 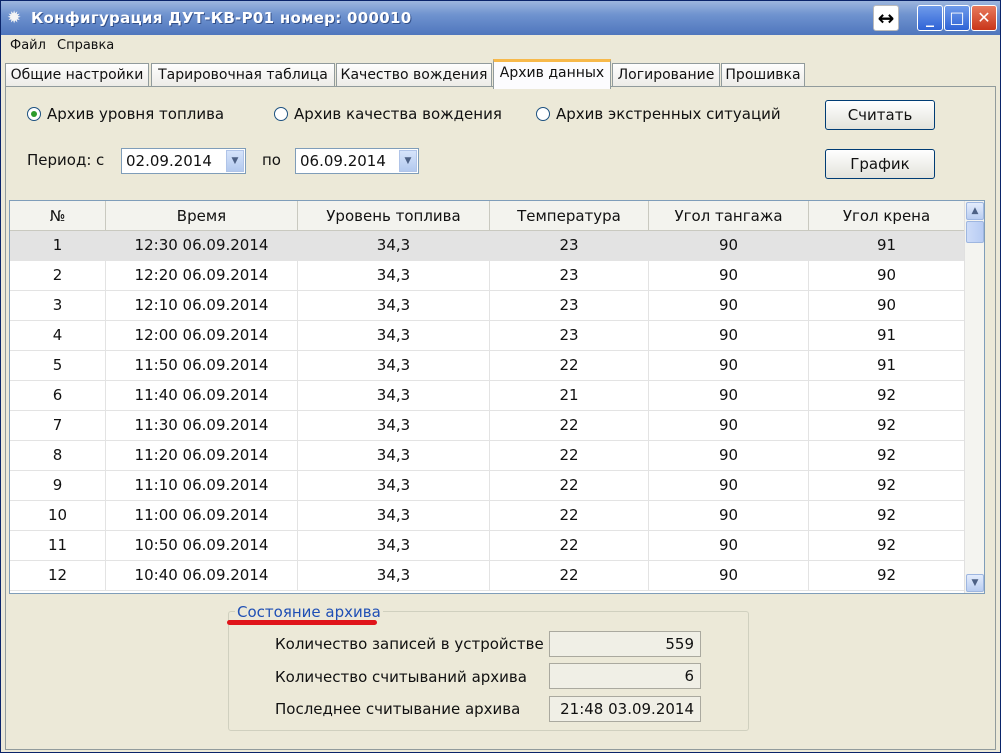 What do you see at coordinates (414, 75) in the screenshot?
I see `tab-driving-quality: Качество вождения` at bounding box center [414, 75].